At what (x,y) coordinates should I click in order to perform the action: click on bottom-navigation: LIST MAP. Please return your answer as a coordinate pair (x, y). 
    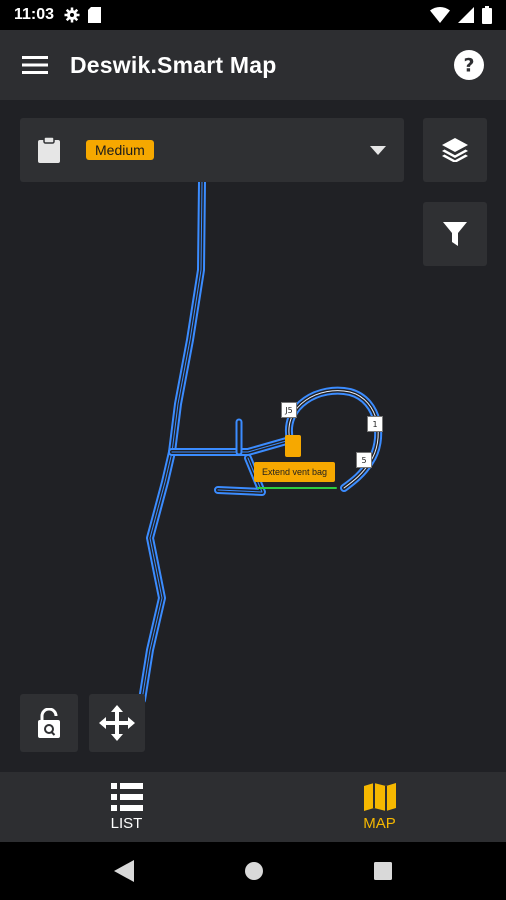
    Looking at the image, I should click on (253, 807).